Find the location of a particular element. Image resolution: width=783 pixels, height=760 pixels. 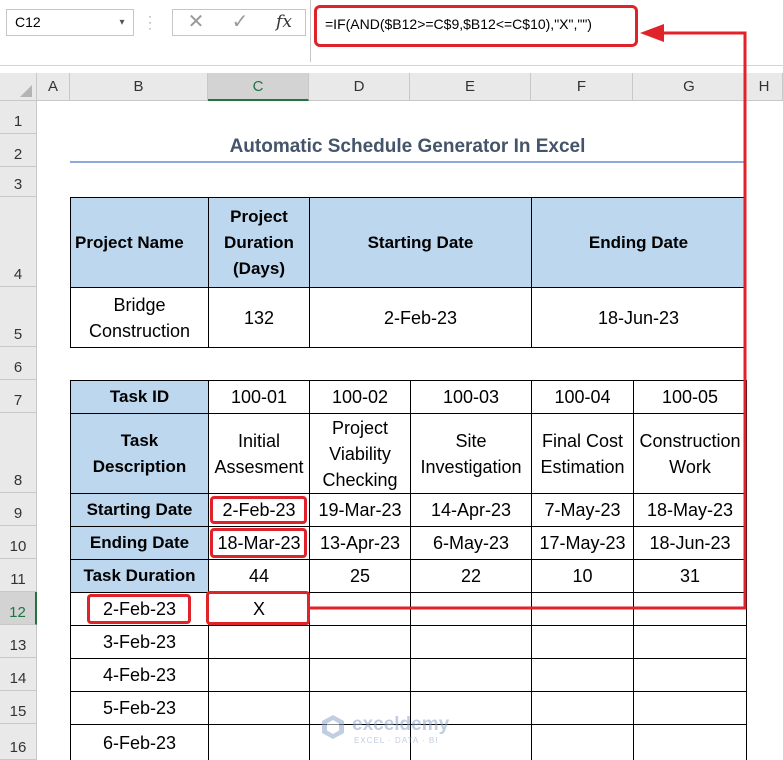

header-project-name: Project Name is located at coordinates (139, 242).